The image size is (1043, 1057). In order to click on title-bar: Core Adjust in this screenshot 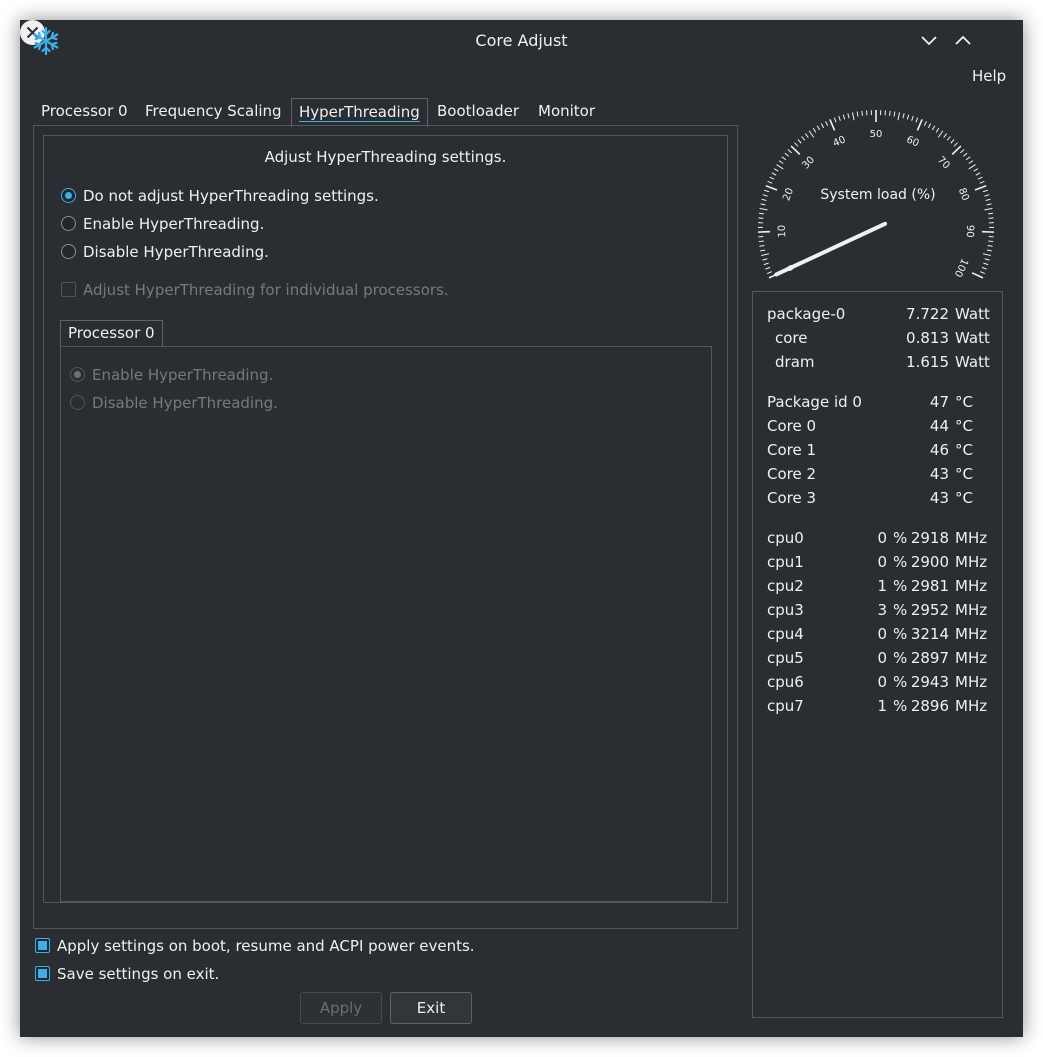, I will do `click(521, 41)`.